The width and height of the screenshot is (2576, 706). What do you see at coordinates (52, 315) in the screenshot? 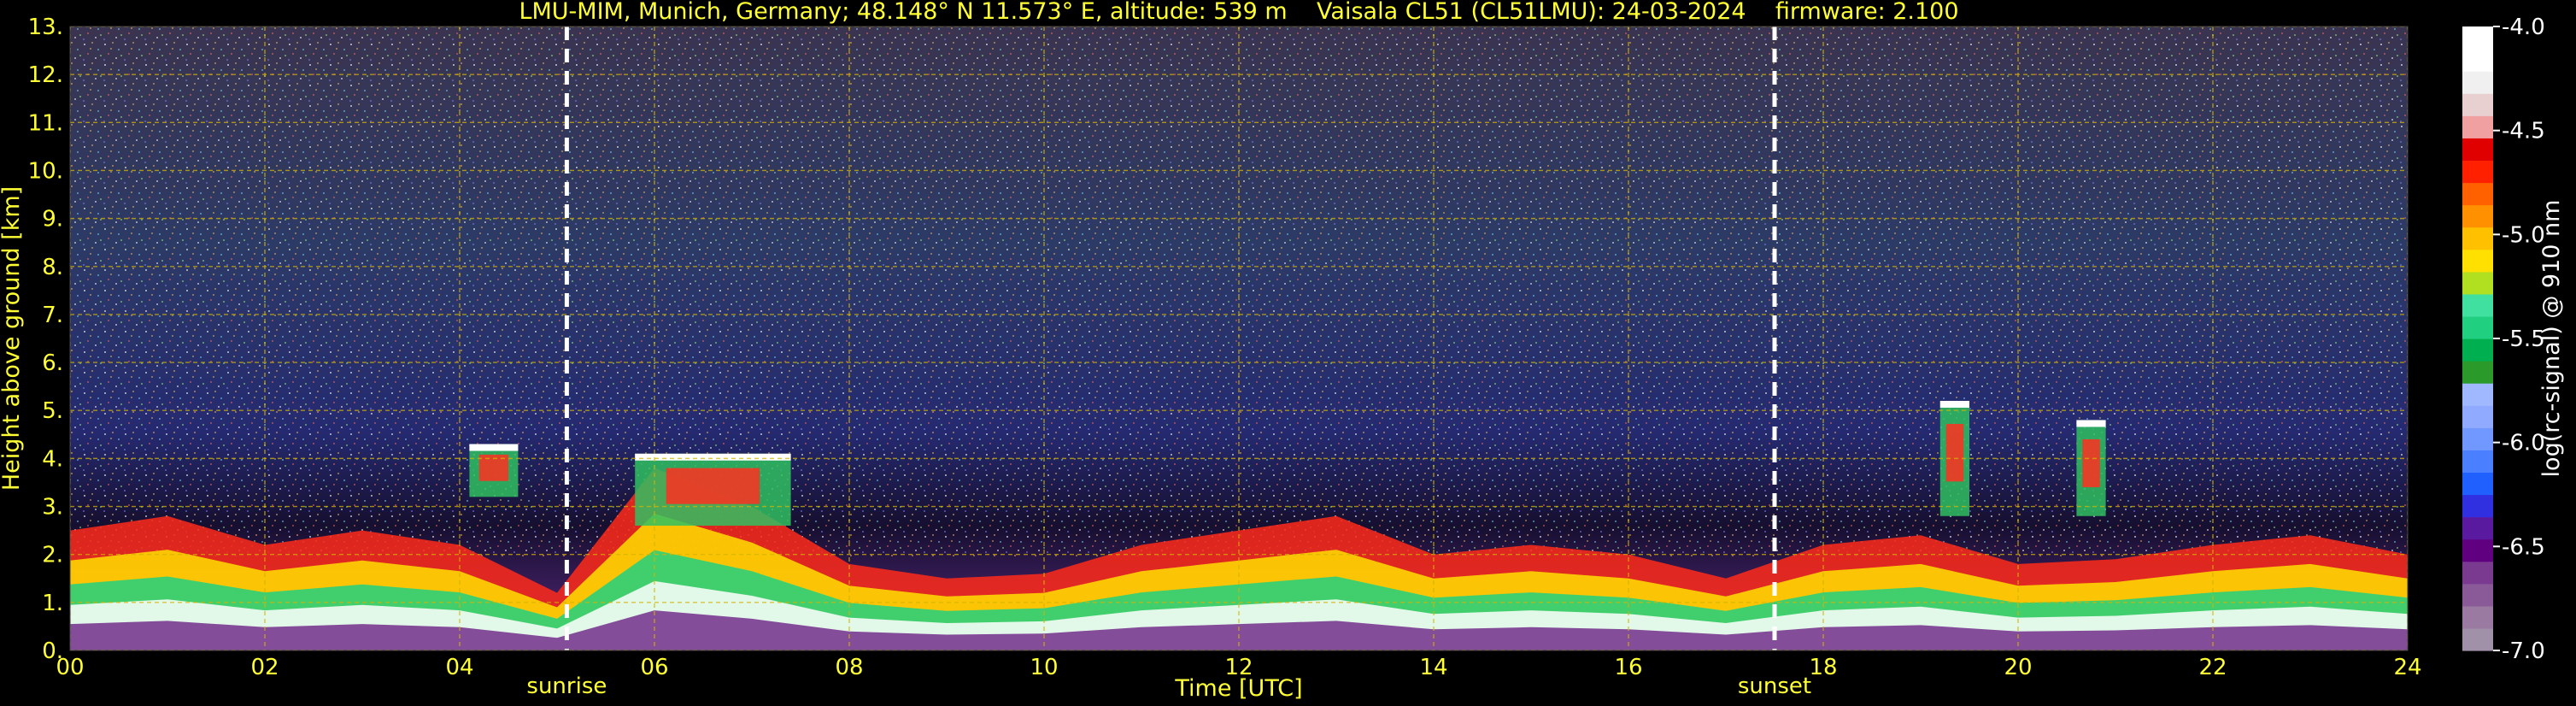
I see `y-tick-label: 7.` at bounding box center [52, 315].